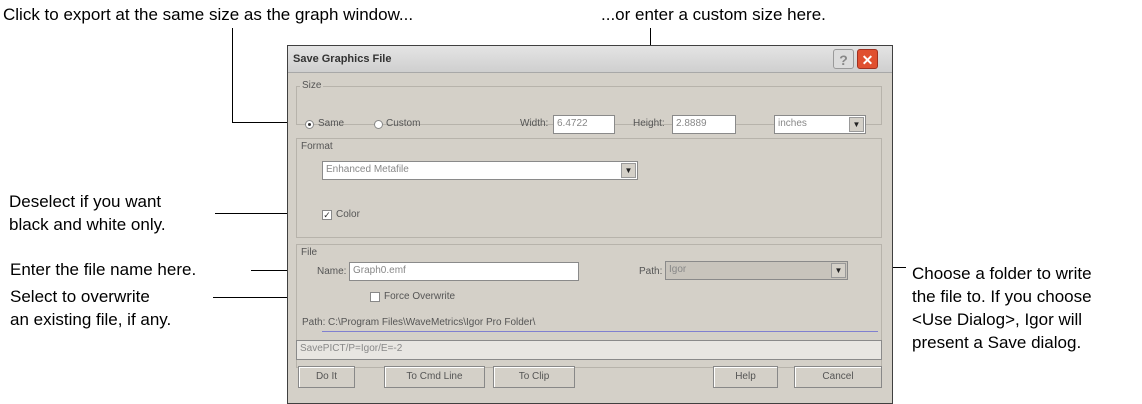  What do you see at coordinates (820, 124) in the screenshot?
I see `units-select: inches ▼` at bounding box center [820, 124].